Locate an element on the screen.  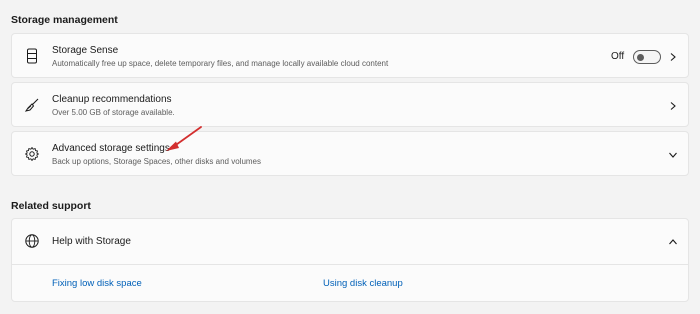
toggle-knob is located at coordinates (640, 57).